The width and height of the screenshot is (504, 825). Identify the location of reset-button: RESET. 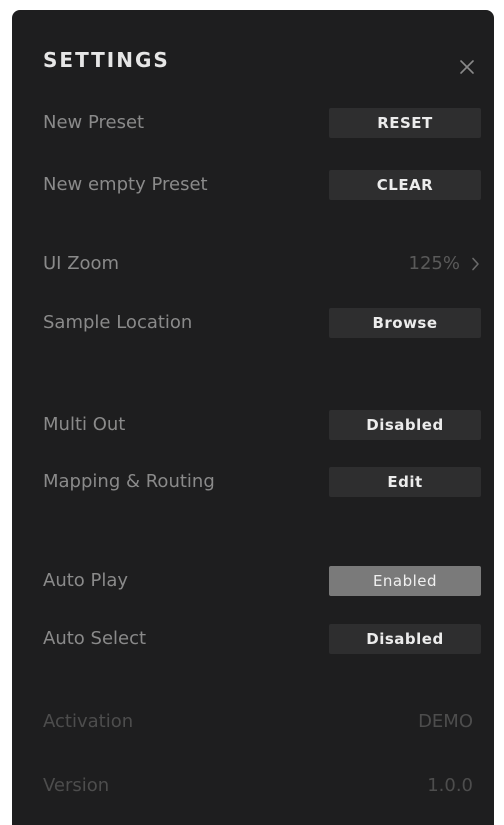
(405, 123).